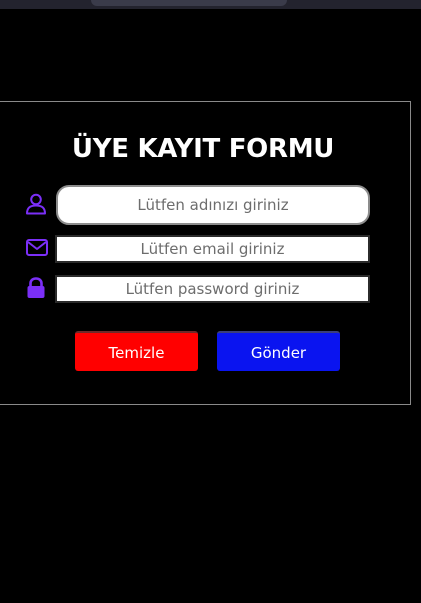 This screenshot has width=421, height=603. Describe the element at coordinates (136, 351) in the screenshot. I see `clear-button: Temizle` at that location.